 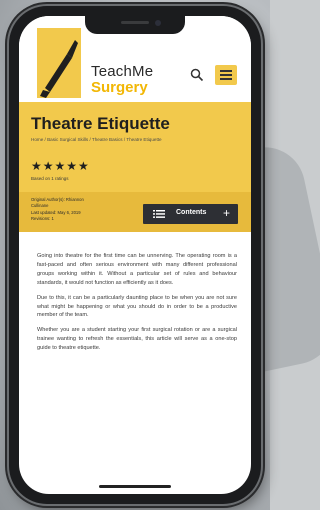 I want to click on speaker-grille, so click(x=135, y=22).